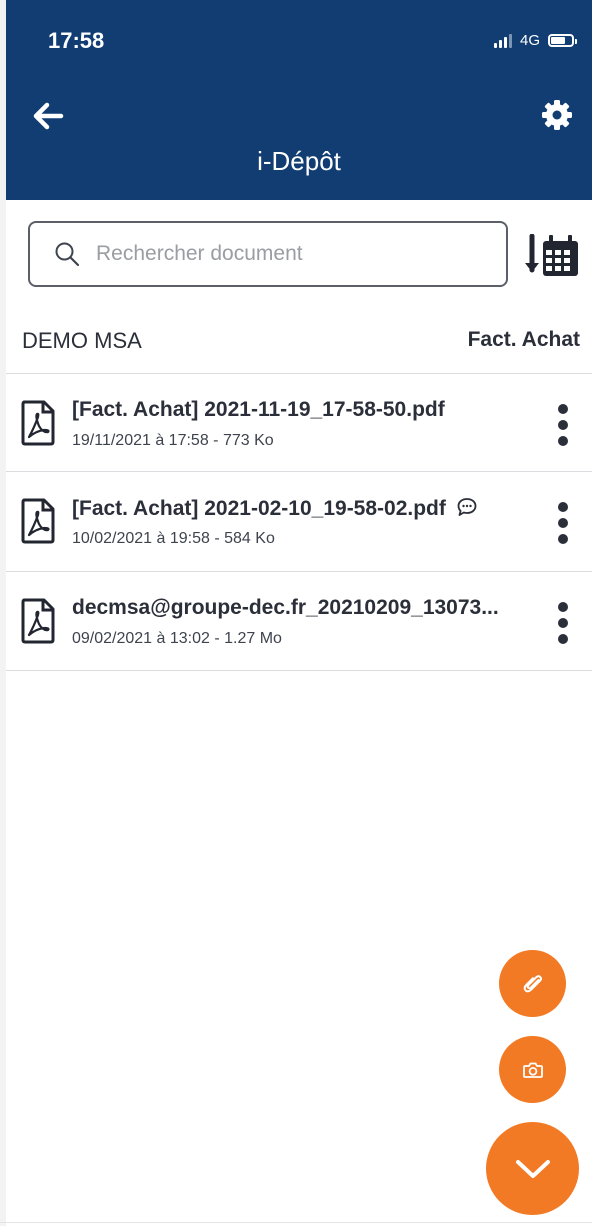 The height and width of the screenshot is (1226, 592). Describe the element at coordinates (82, 340) in the screenshot. I see `account-name: DEMO MSA` at that location.